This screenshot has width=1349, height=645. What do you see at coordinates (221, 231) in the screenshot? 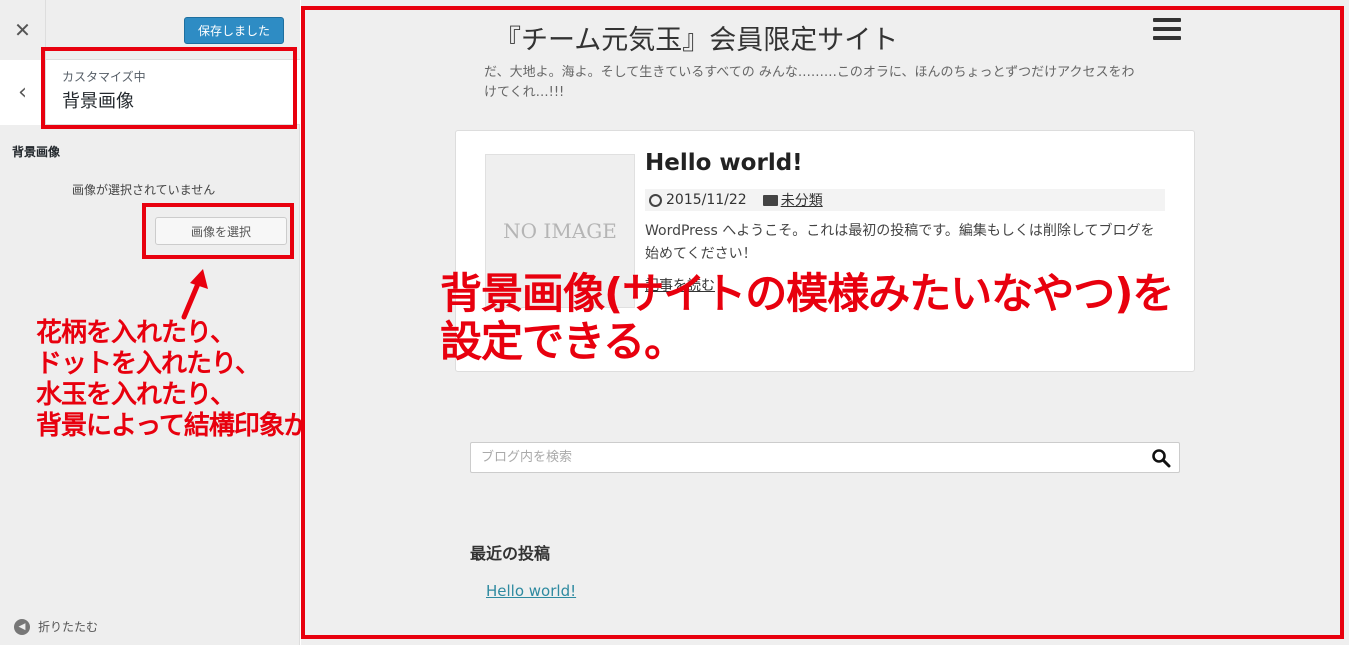
I see `select-image-button: 画像を選択` at bounding box center [221, 231].